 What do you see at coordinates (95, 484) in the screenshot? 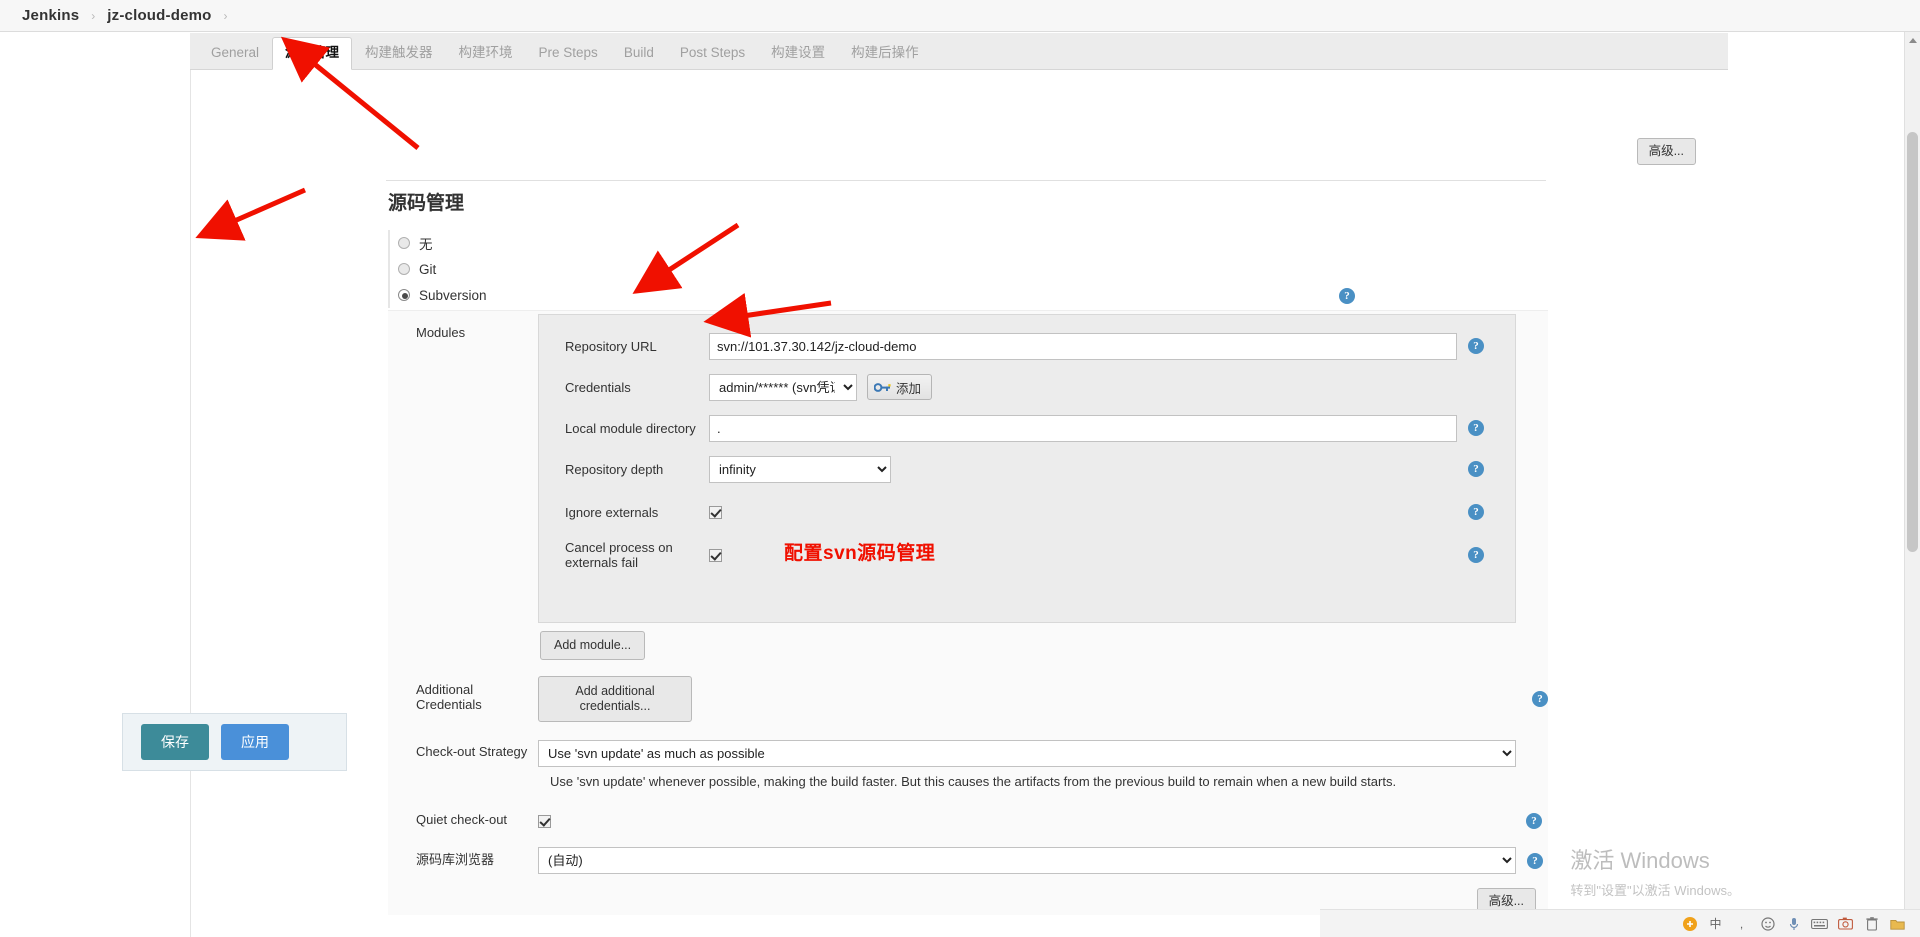
I see `left-gutter` at bounding box center [95, 484].